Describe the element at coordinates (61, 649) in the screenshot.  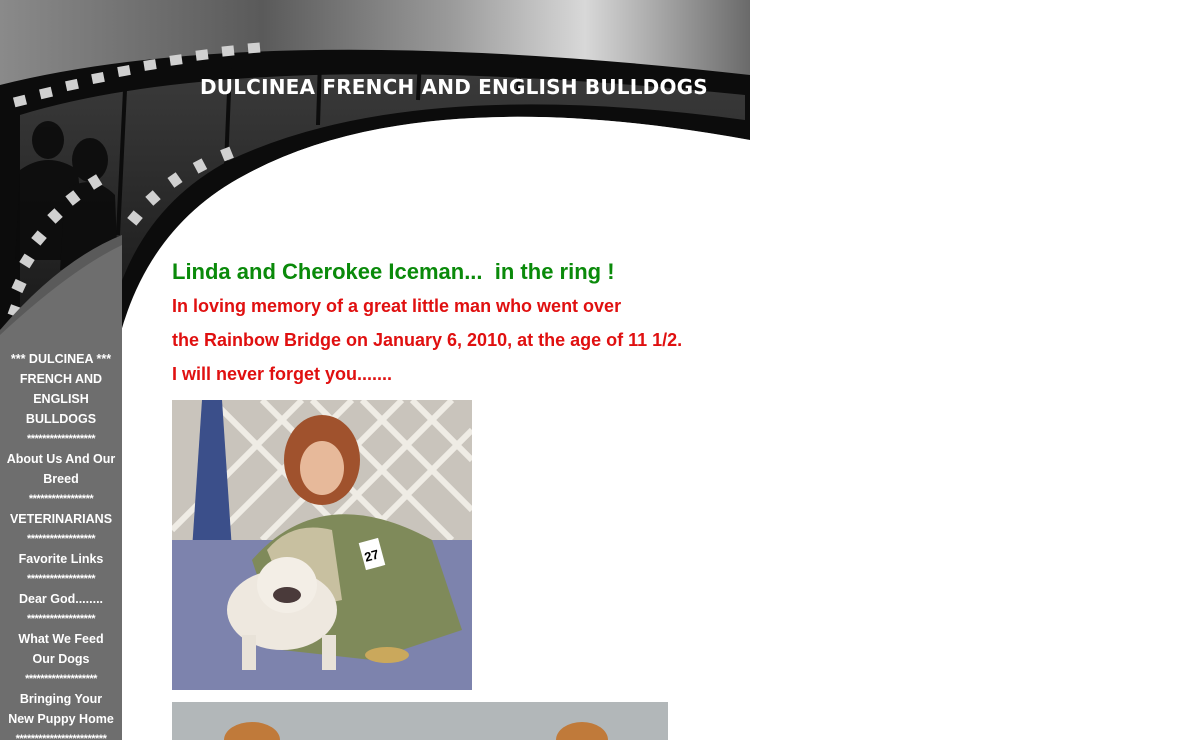
I see `sidebar-item-what-we-feed: What We Feed Our Dogs` at that location.